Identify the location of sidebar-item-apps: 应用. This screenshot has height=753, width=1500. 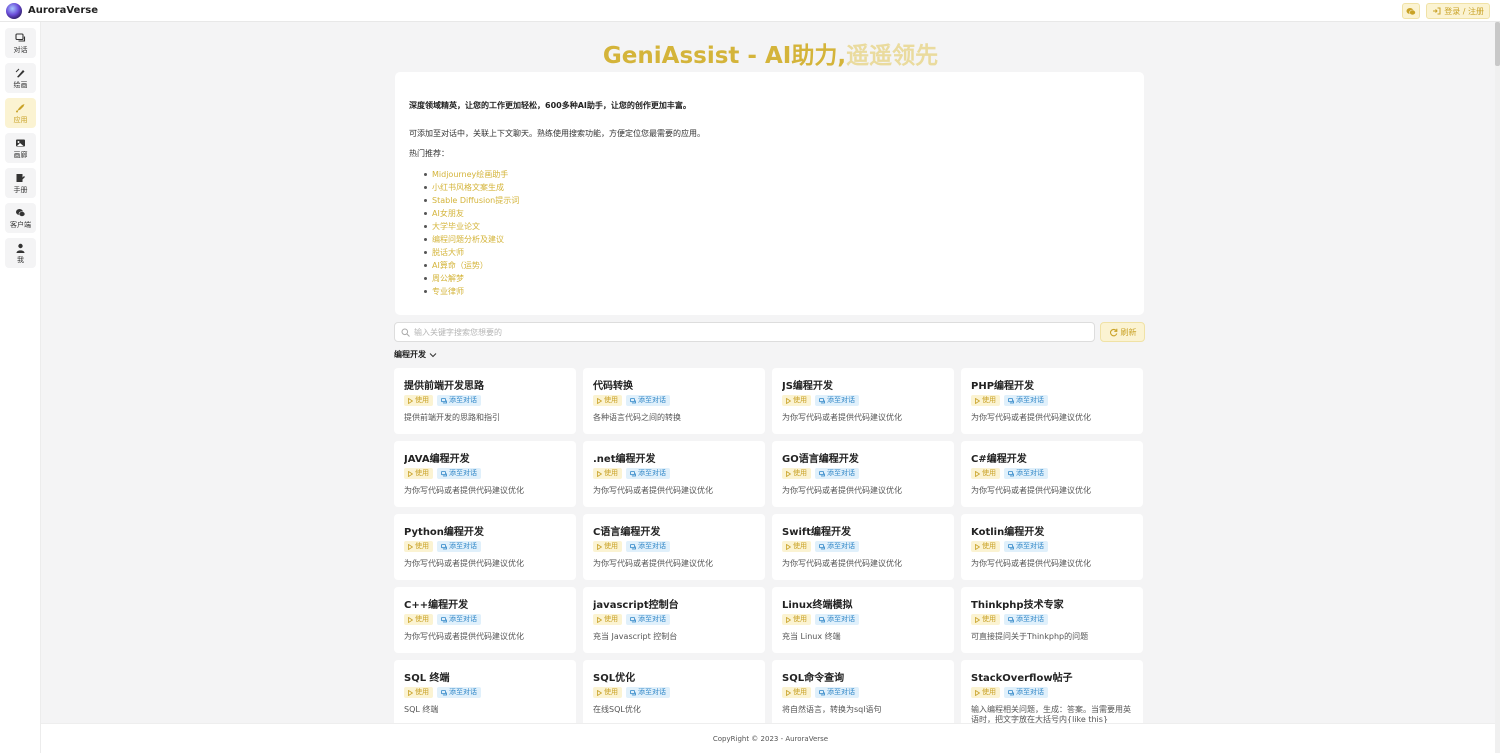
(20, 113).